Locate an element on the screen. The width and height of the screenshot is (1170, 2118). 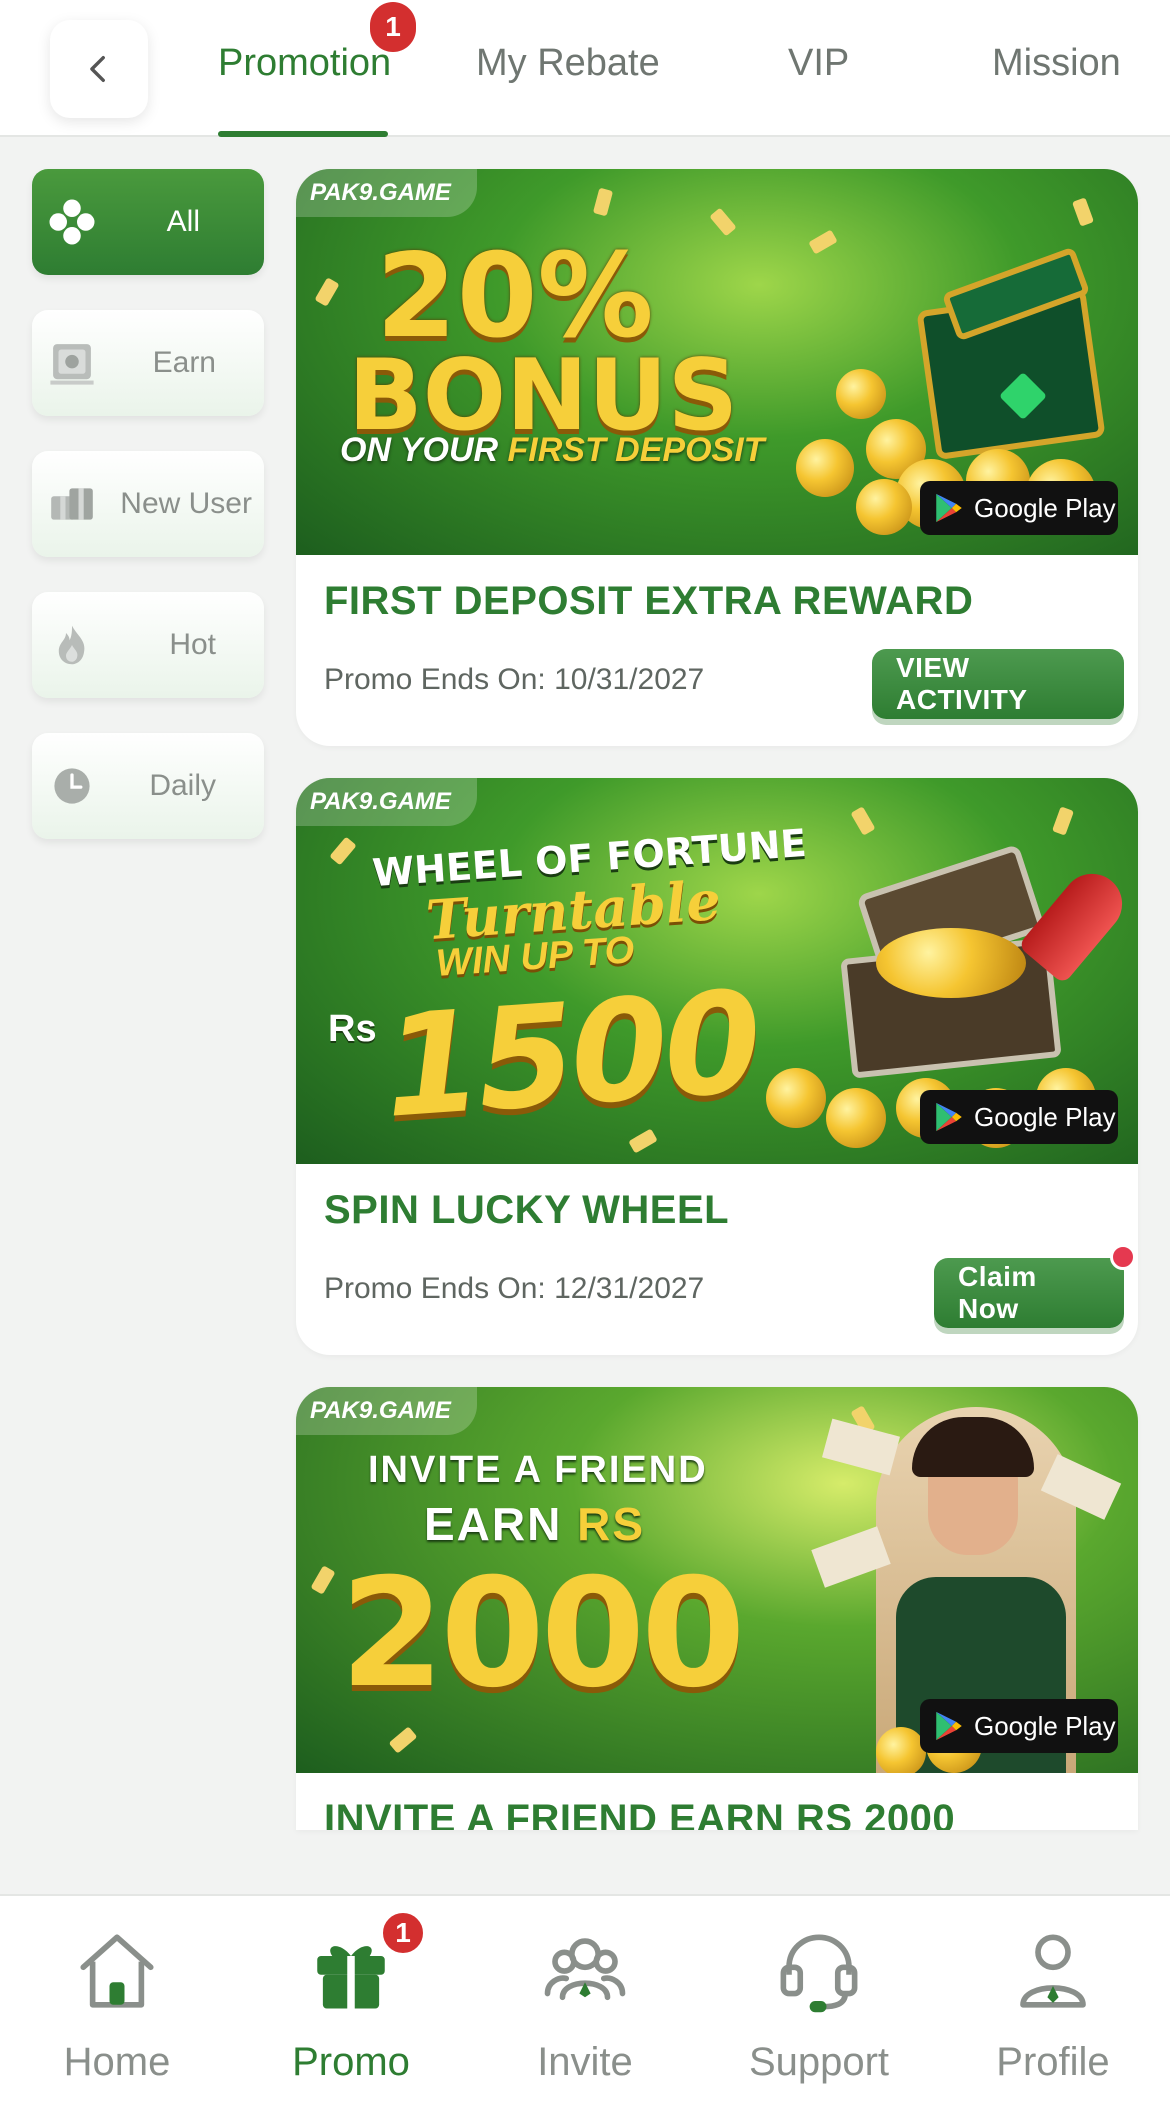
nav-support: Support is located at coordinates (819, 2007).